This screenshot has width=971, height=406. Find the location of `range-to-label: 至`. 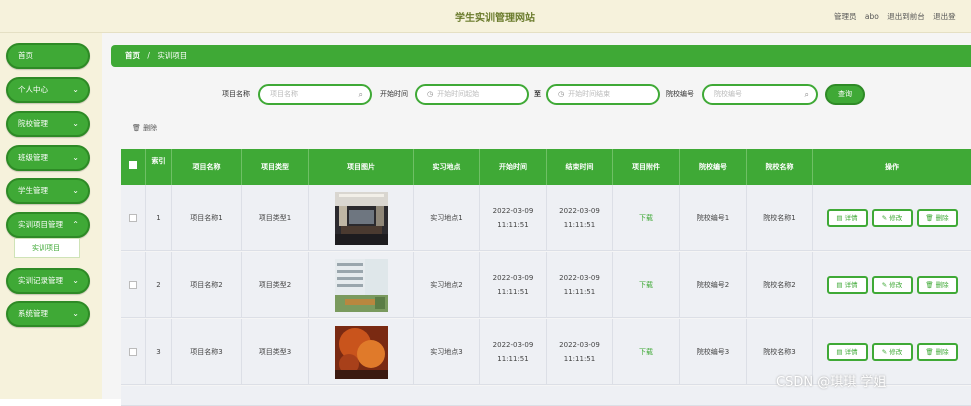

range-to-label: 至 is located at coordinates (537, 94).